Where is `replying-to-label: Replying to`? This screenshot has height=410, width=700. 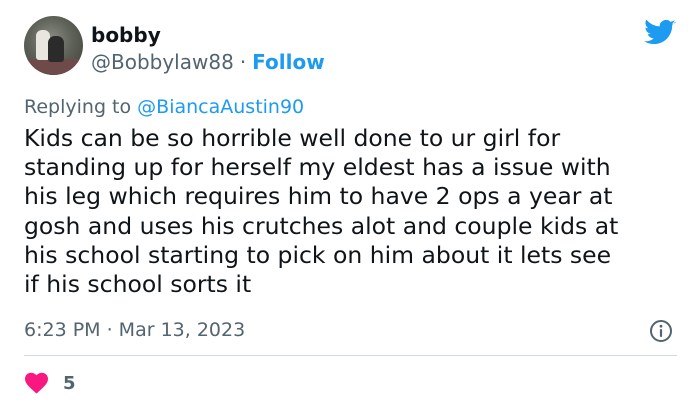
replying-to-label: Replying to is located at coordinates (78, 107).